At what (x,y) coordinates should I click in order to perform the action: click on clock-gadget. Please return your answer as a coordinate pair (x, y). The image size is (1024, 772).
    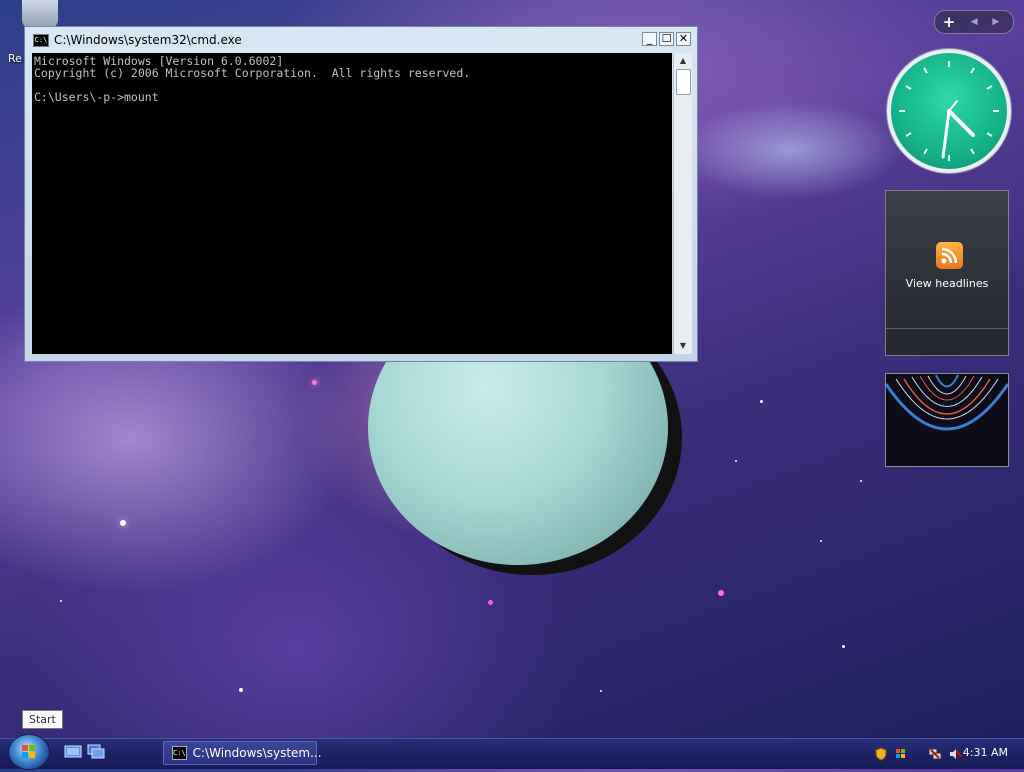
    Looking at the image, I should click on (949, 111).